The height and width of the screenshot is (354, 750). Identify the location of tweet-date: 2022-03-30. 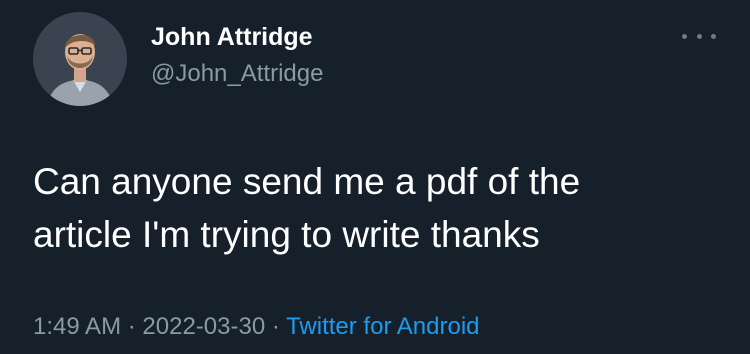
(203, 326).